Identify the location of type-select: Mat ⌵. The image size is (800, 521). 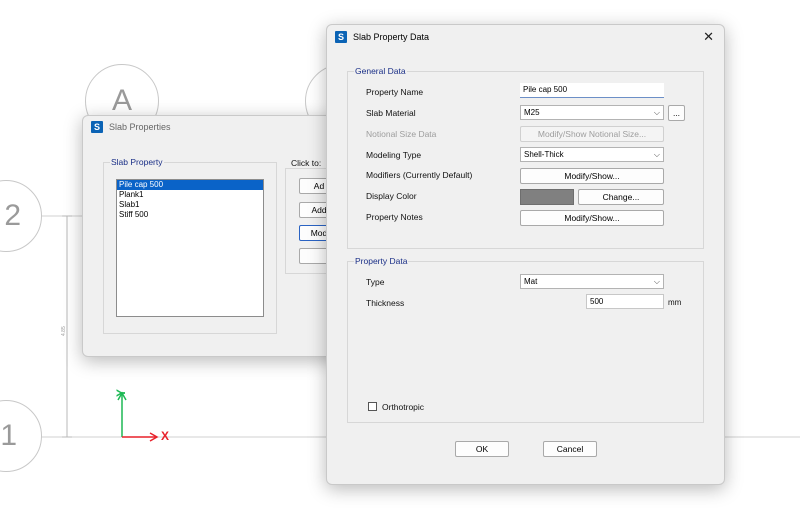
(592, 281).